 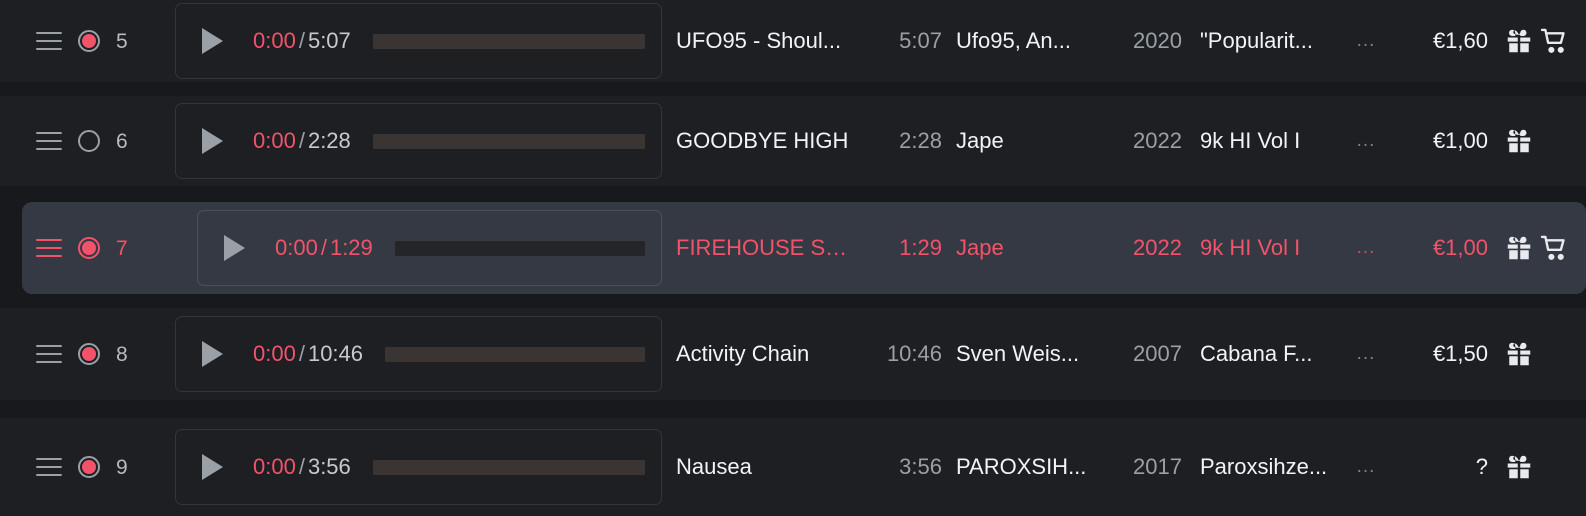 I want to click on record-empty-icon, so click(x=89, y=141).